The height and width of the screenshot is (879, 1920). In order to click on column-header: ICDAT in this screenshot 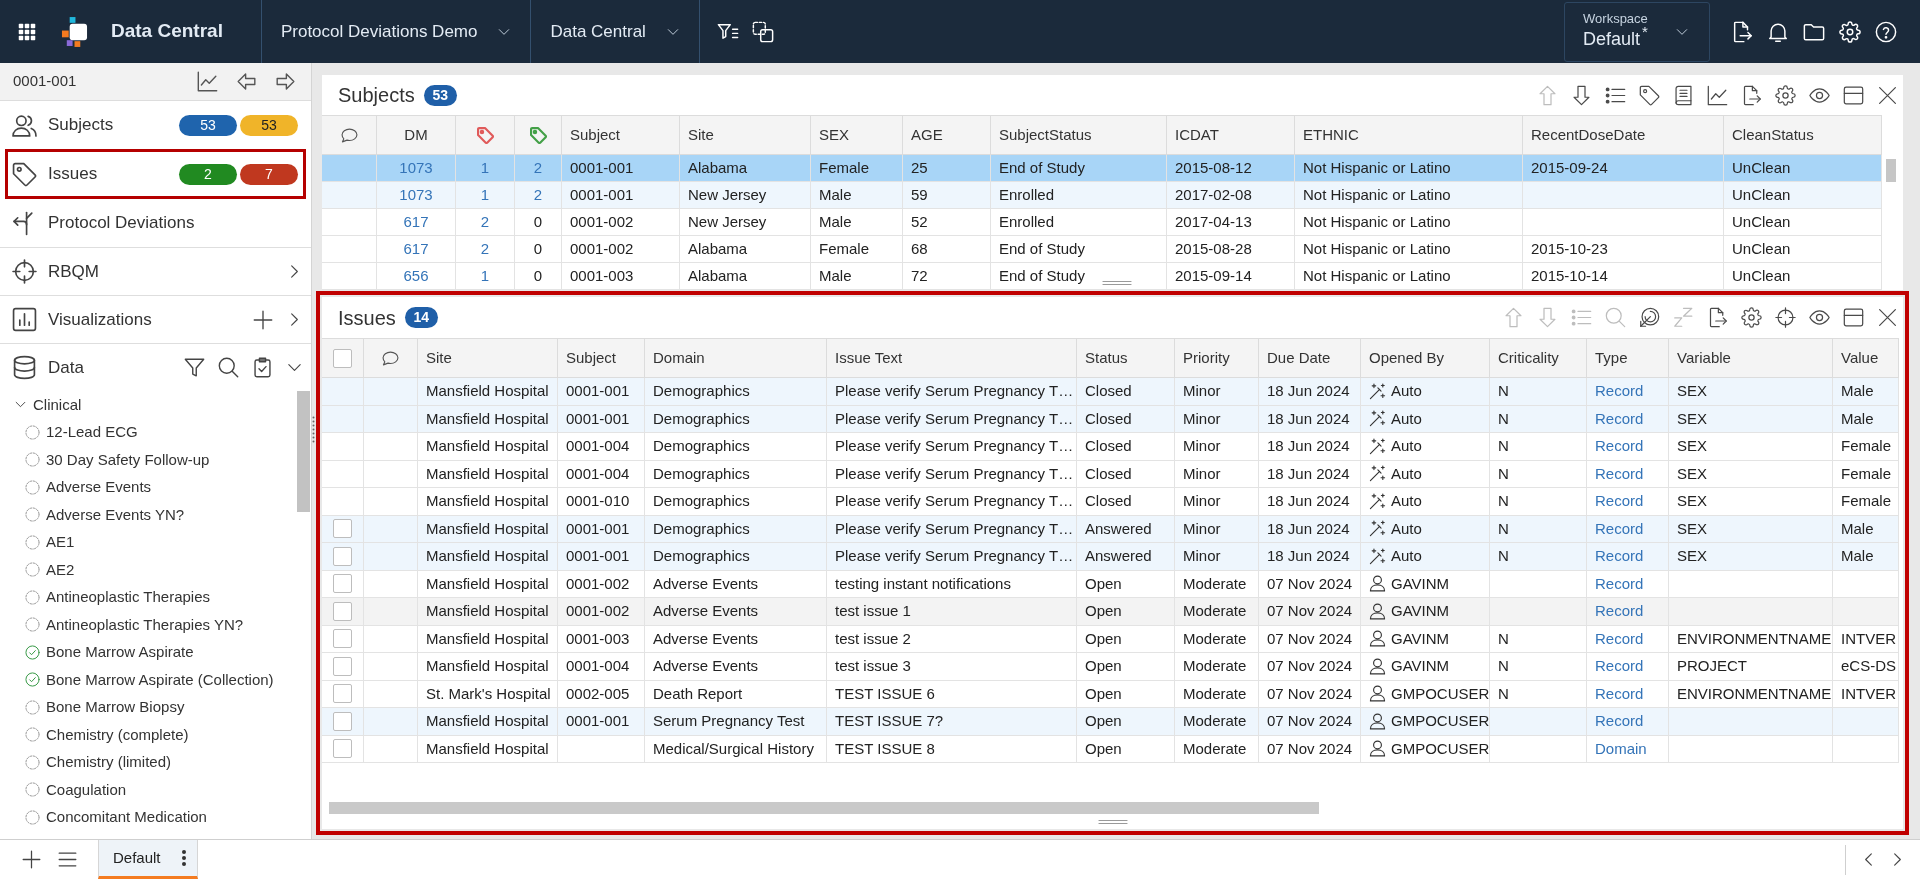, I will do `click(1231, 135)`.